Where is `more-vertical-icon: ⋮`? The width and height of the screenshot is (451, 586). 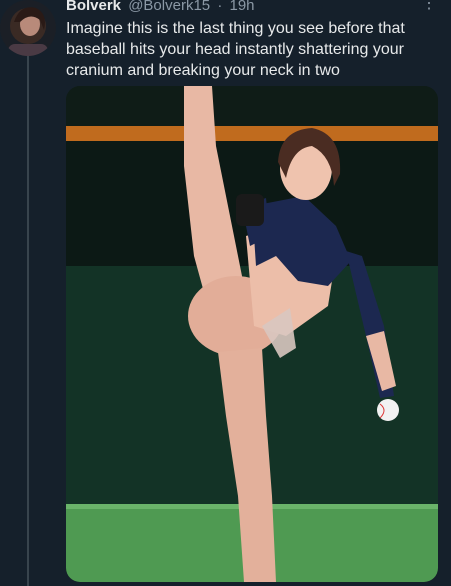
more-vertical-icon: ⋮ is located at coordinates (429, 6).